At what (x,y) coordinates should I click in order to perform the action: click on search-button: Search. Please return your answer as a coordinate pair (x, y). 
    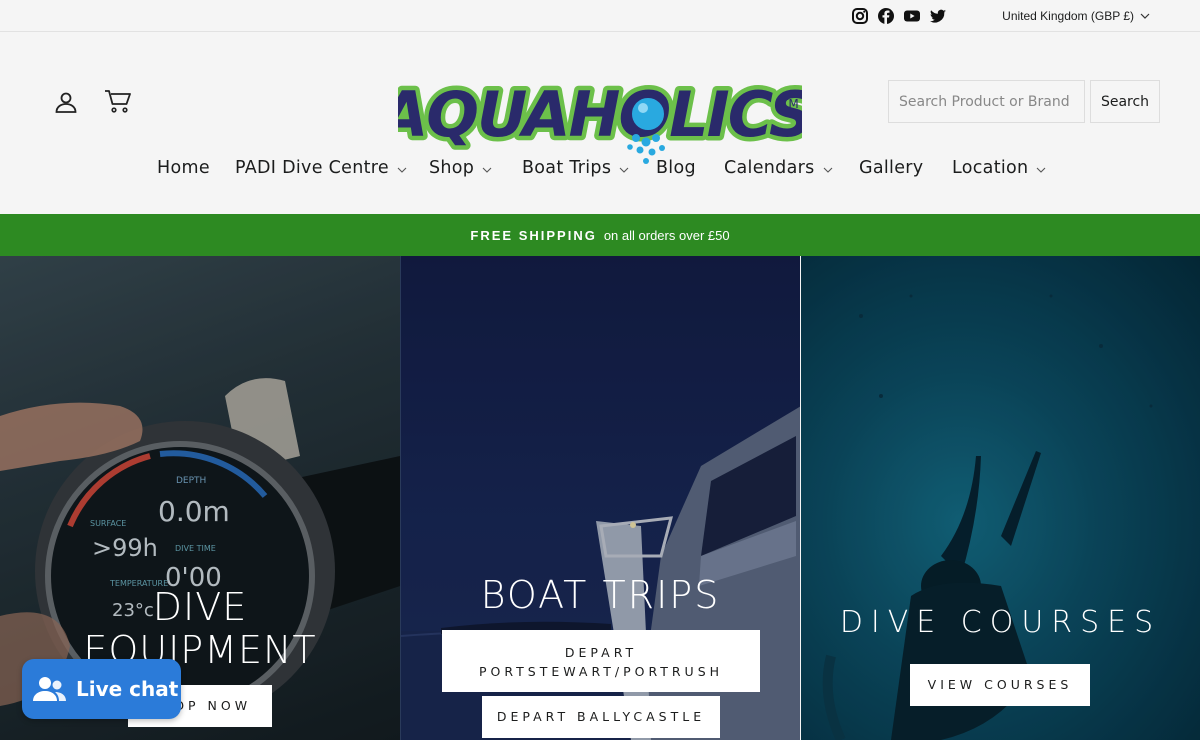
    Looking at the image, I should click on (1125, 101).